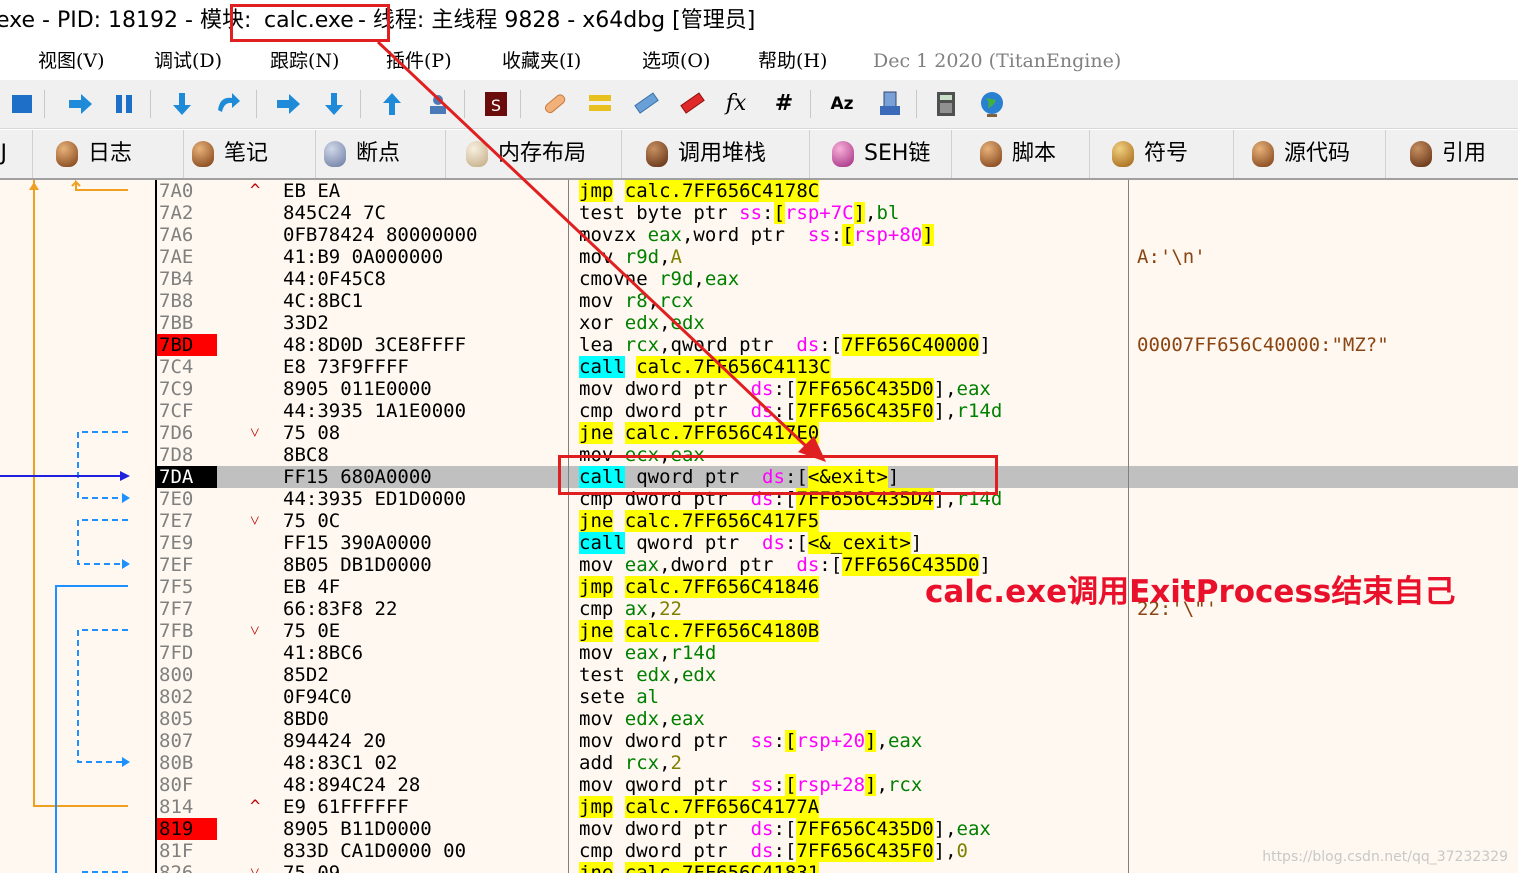  Describe the element at coordinates (419, 61) in the screenshot. I see `menu-plugins: 插件(P)` at that location.